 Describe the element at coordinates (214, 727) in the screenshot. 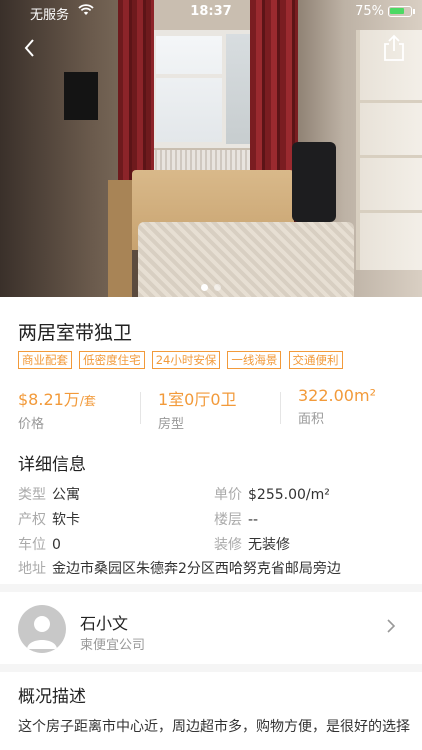

I see `overview-text: 这个房子距离市中心近，周边超市多，购物方便，是很好的选择` at that location.